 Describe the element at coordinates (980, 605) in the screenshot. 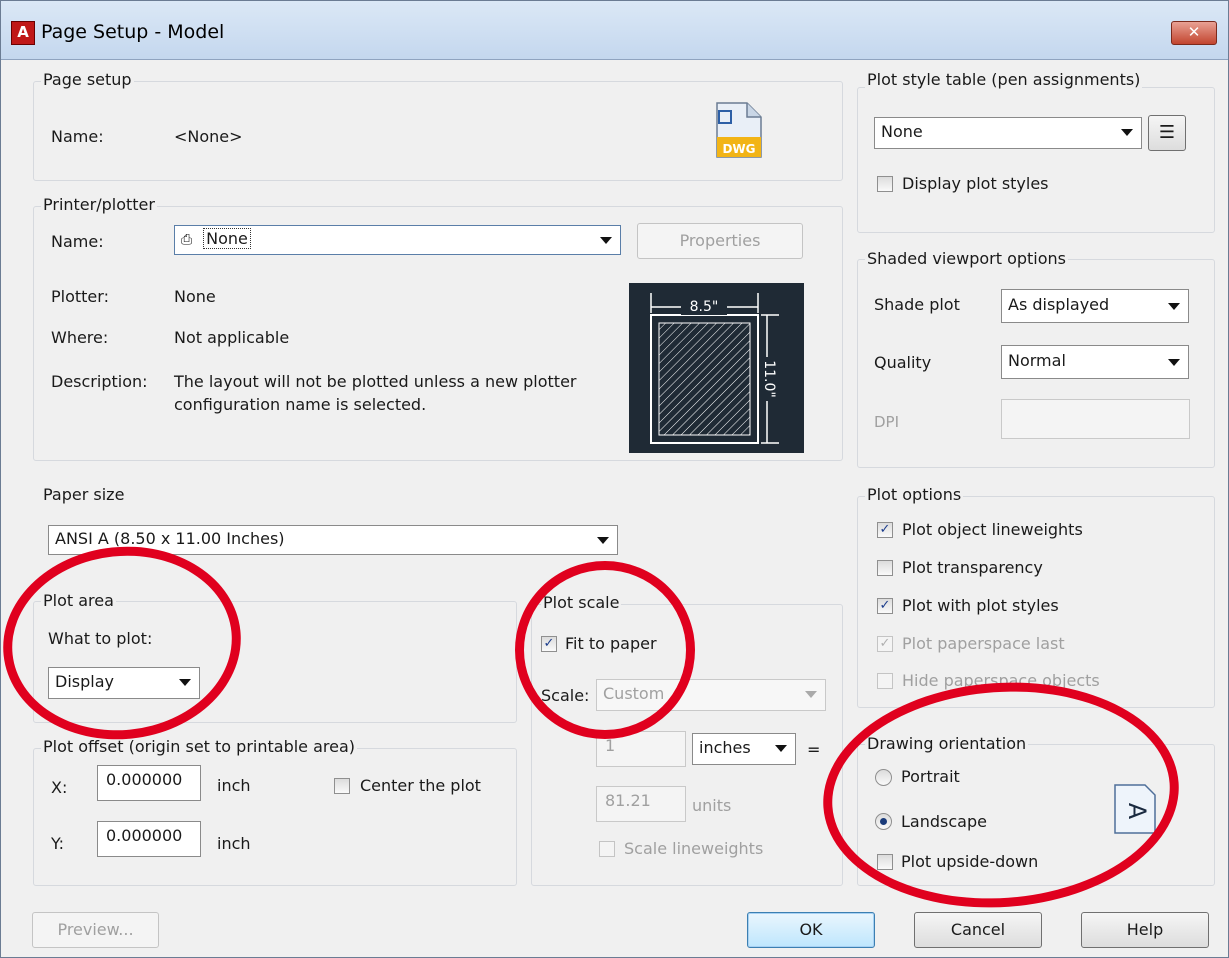

I see `plot-with-plot-styles-label: Plot with plot styles` at that location.